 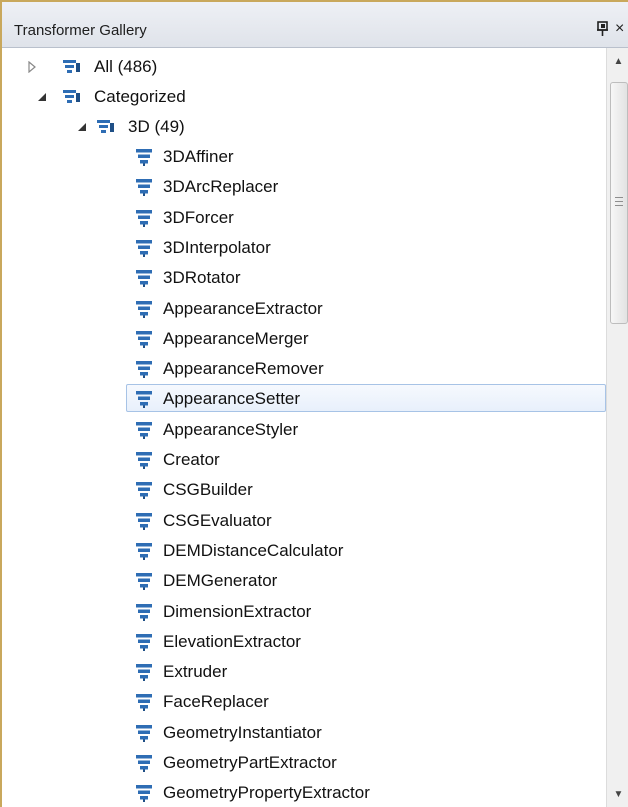 What do you see at coordinates (603, 29) in the screenshot?
I see `pin-icon` at bounding box center [603, 29].